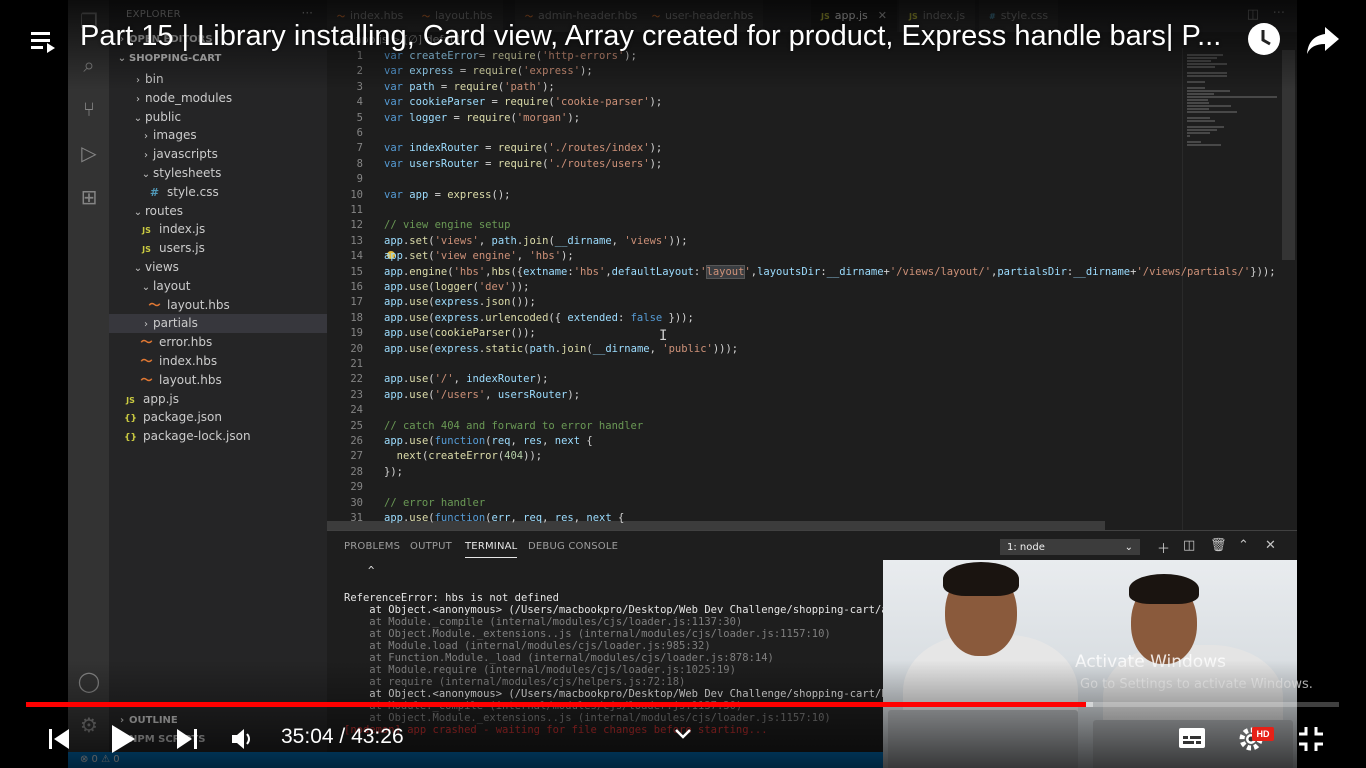 Image resolution: width=1366 pixels, height=768 pixels. What do you see at coordinates (682, 704) in the screenshot?
I see `progress-bar` at bounding box center [682, 704].